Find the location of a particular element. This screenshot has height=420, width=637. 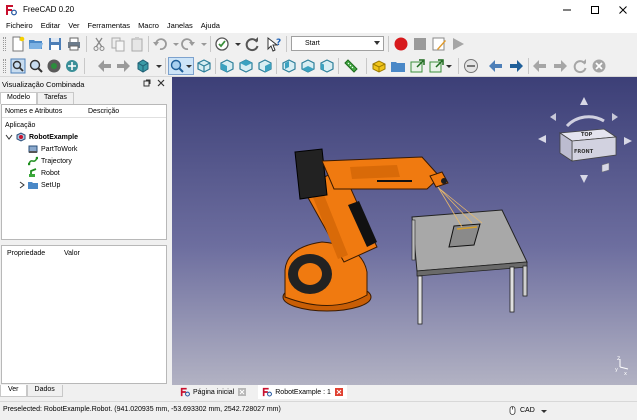

mouse-icon is located at coordinates (512, 410).